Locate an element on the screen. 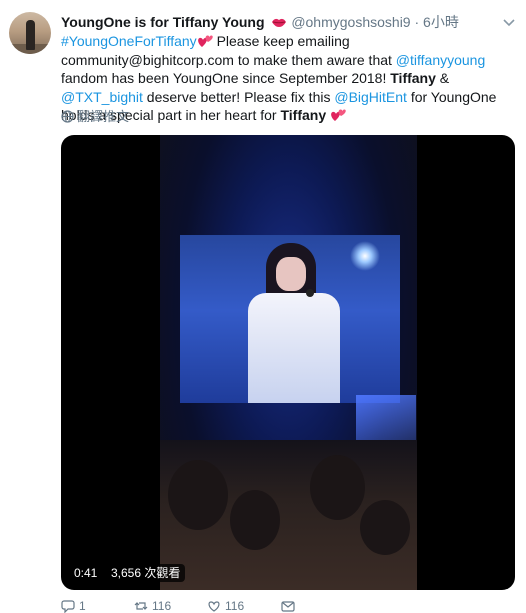 This screenshot has height=613, width=526. retweet-button: 116 is located at coordinates (152, 606).